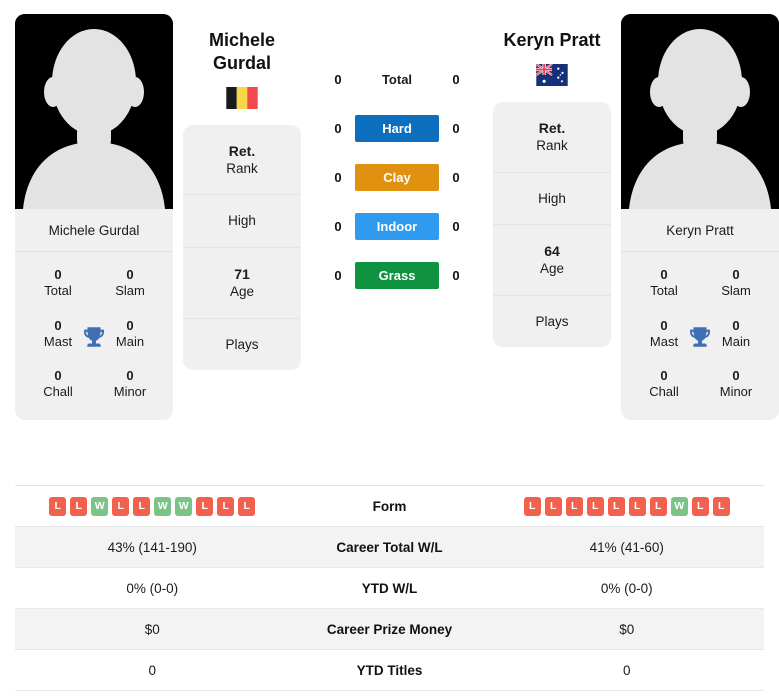 Image resolution: width=779 pixels, height=699 pixels. I want to click on right-titles-chall-label: Chall, so click(664, 392).